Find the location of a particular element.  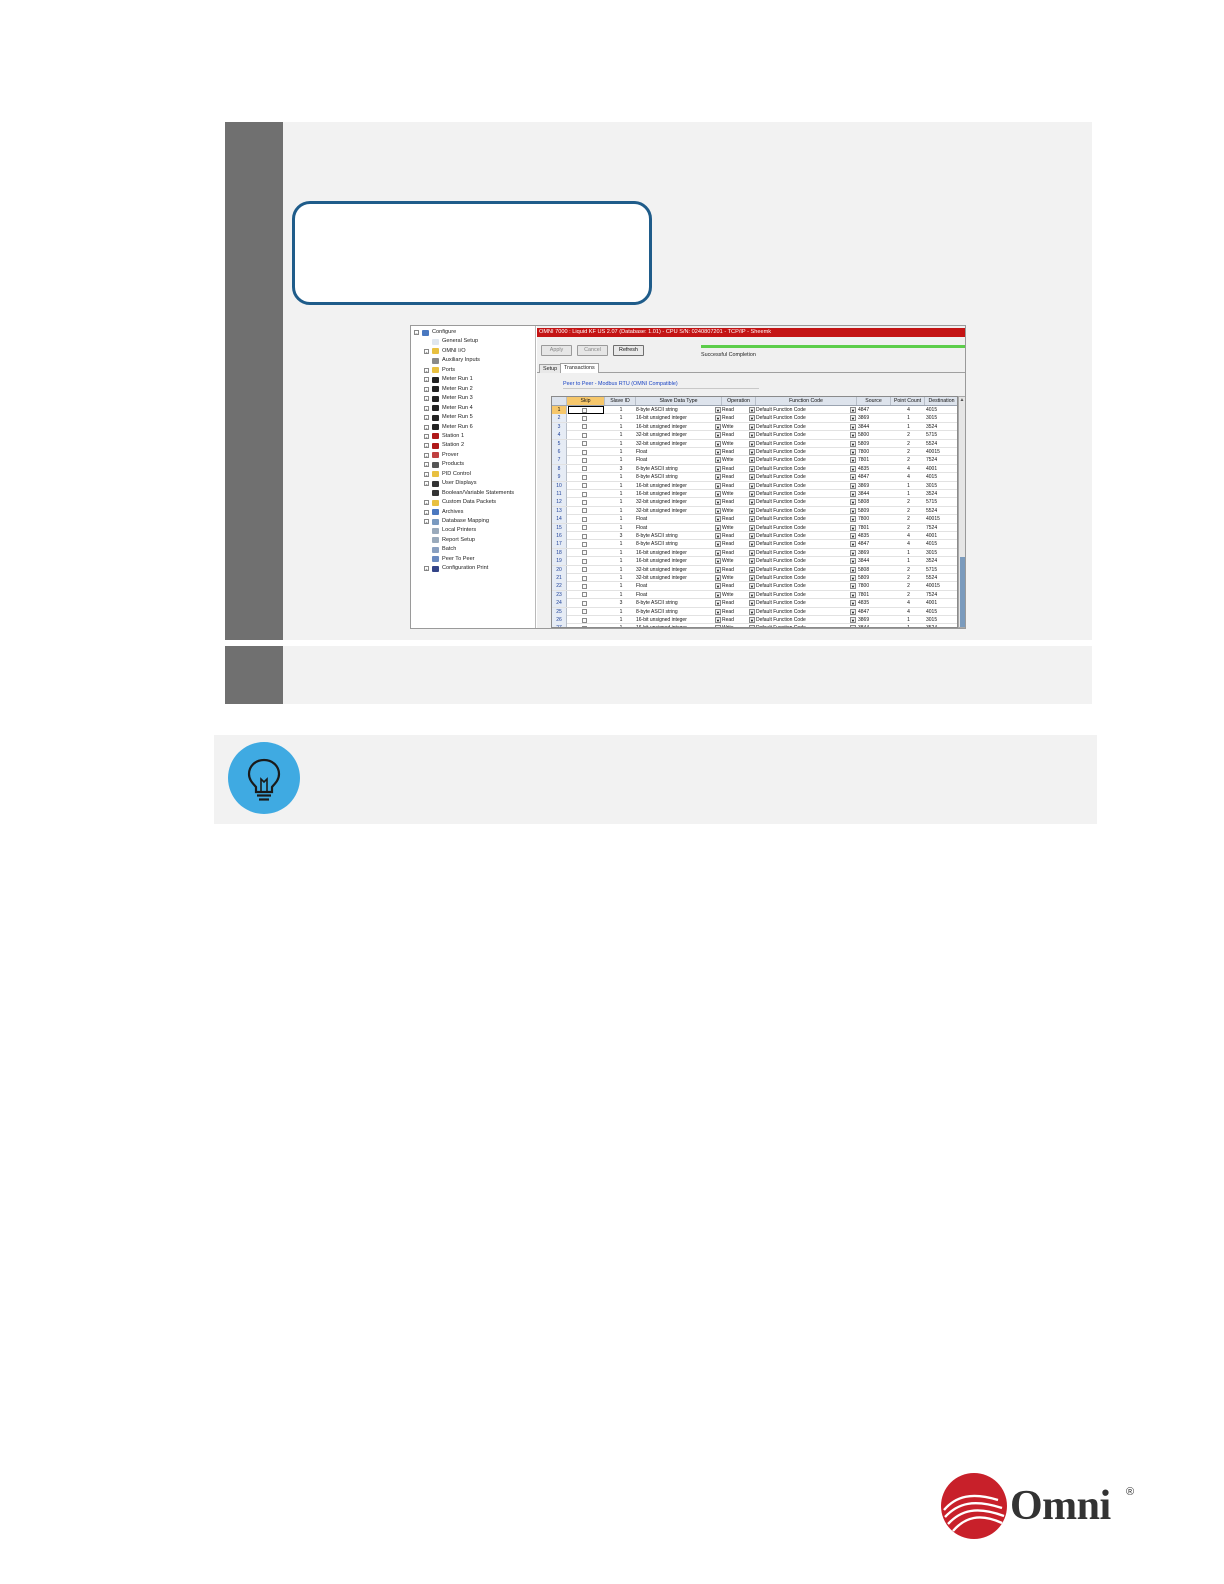

scroll-thumb is located at coordinates (962, 592).